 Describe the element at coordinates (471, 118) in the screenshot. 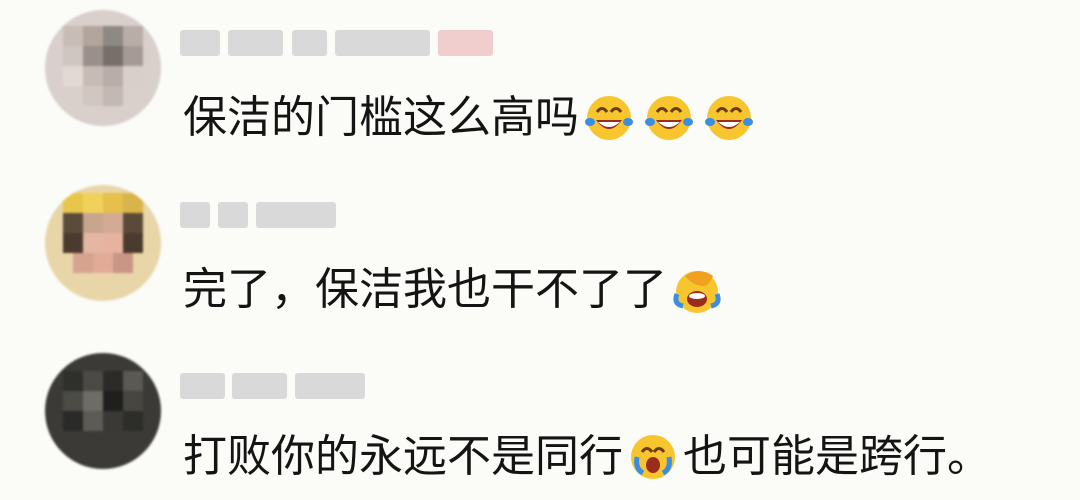

I see `comment-text-1: 保洁的门槛这么高吗` at that location.